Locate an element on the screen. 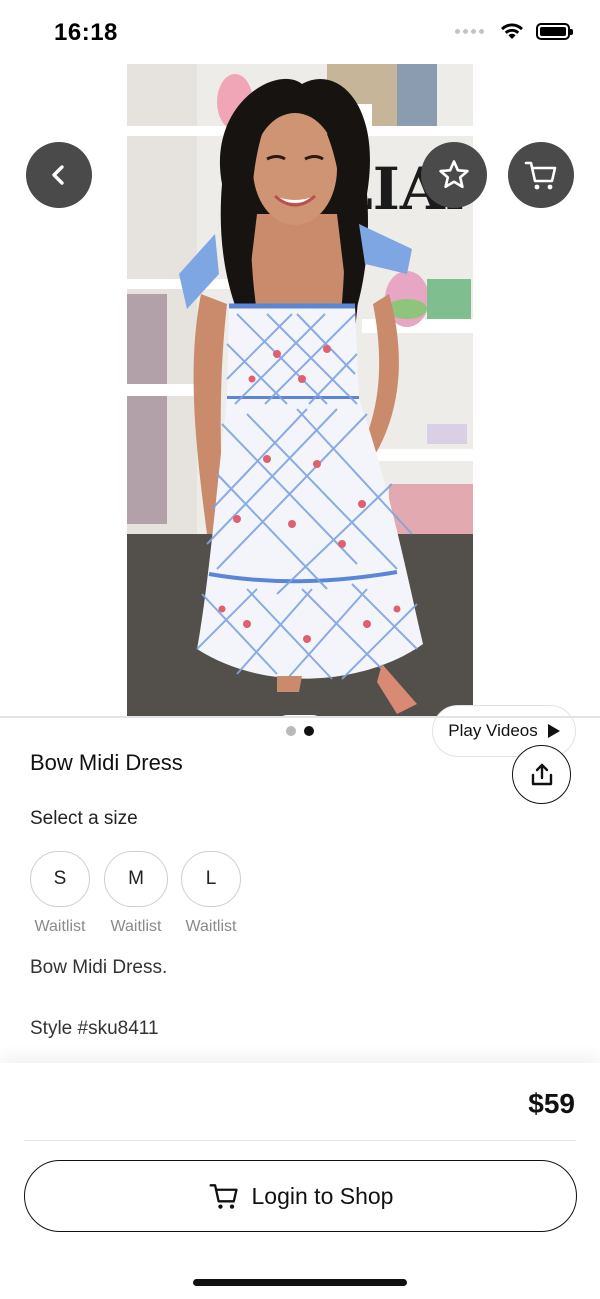 The height and width of the screenshot is (1299, 600). size-status-m: Waitlist is located at coordinates (136, 926).